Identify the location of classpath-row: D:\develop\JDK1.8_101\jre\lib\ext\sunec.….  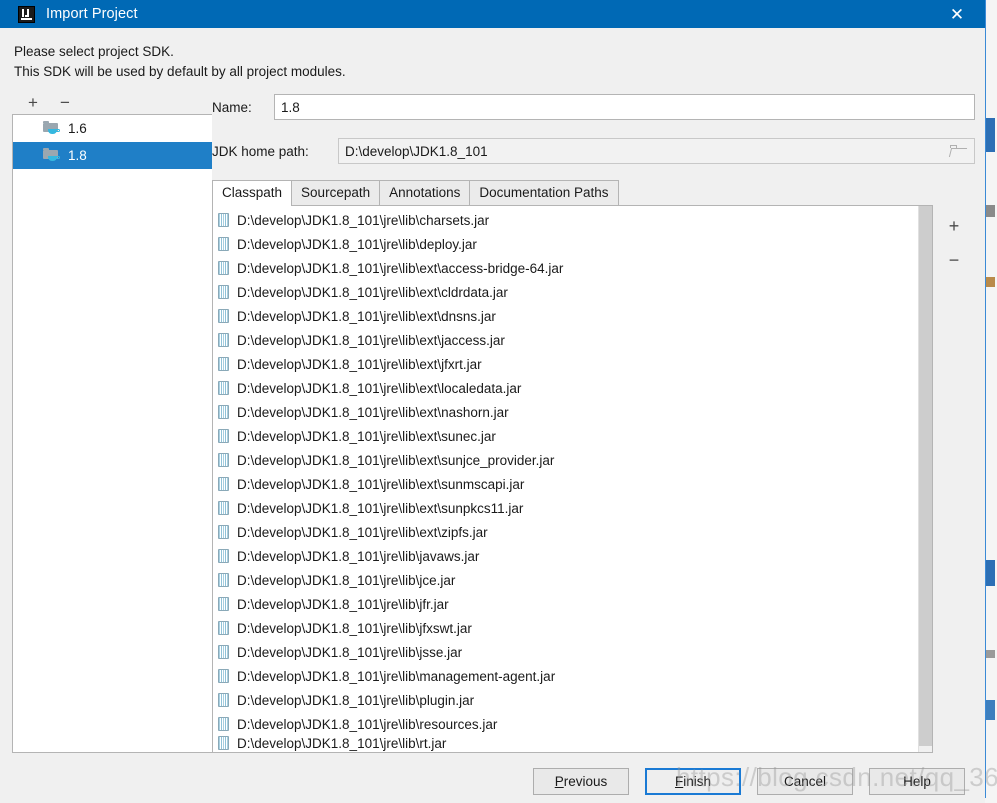
(565, 436).